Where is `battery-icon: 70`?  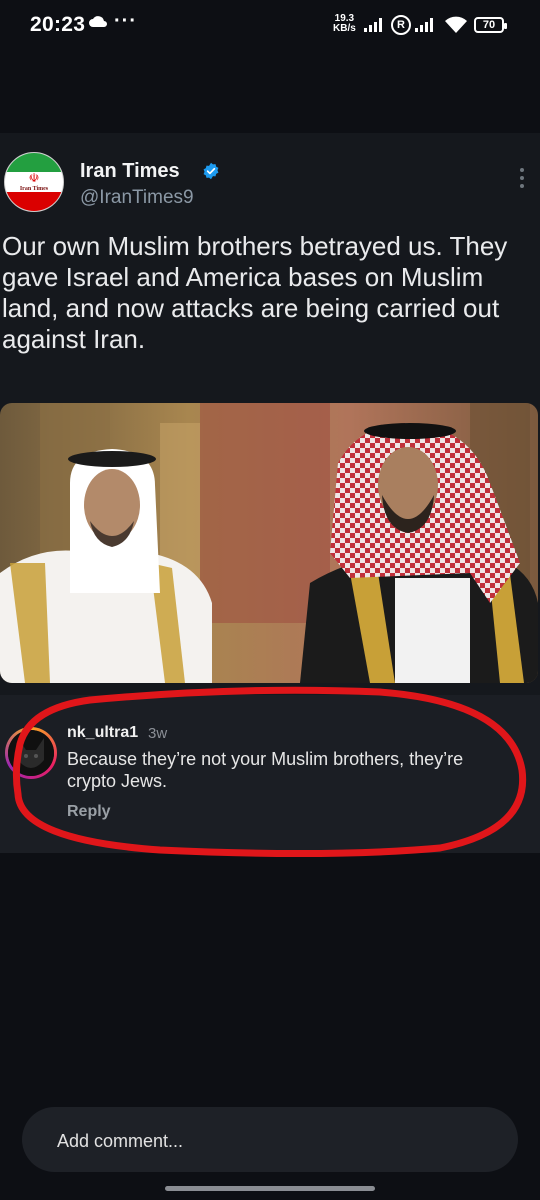 battery-icon: 70 is located at coordinates (490, 25).